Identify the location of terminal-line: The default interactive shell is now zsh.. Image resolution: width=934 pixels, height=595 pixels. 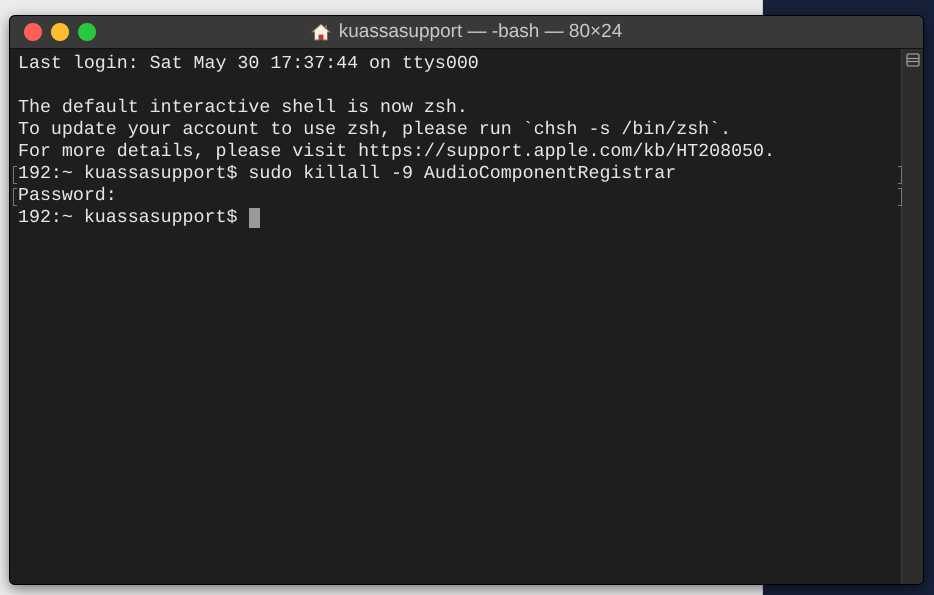
(243, 108).